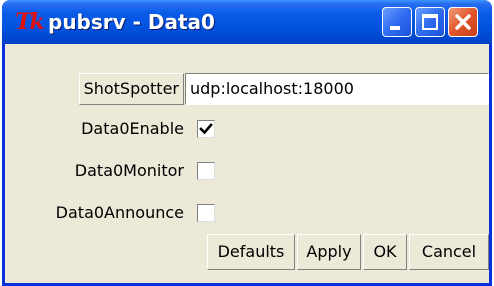  I want to click on data0-monitor-label: Data0Monitor, so click(129, 170).